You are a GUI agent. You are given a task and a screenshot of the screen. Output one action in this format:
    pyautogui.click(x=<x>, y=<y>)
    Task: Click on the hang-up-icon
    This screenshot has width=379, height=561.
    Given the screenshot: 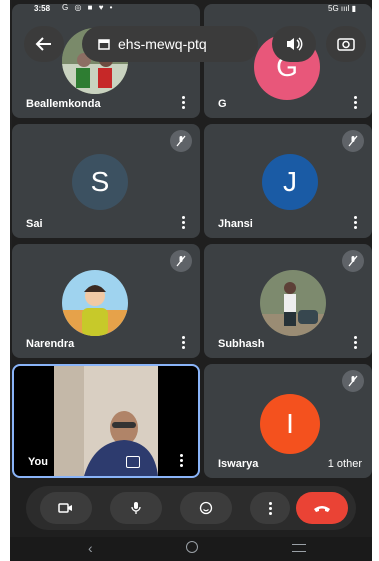 What is the action you would take?
    pyautogui.click(x=322, y=509)
    